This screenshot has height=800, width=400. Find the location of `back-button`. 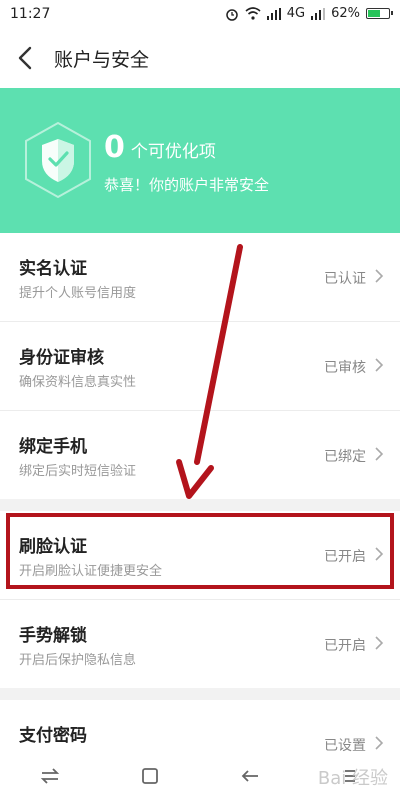

back-button is located at coordinates (26, 58).